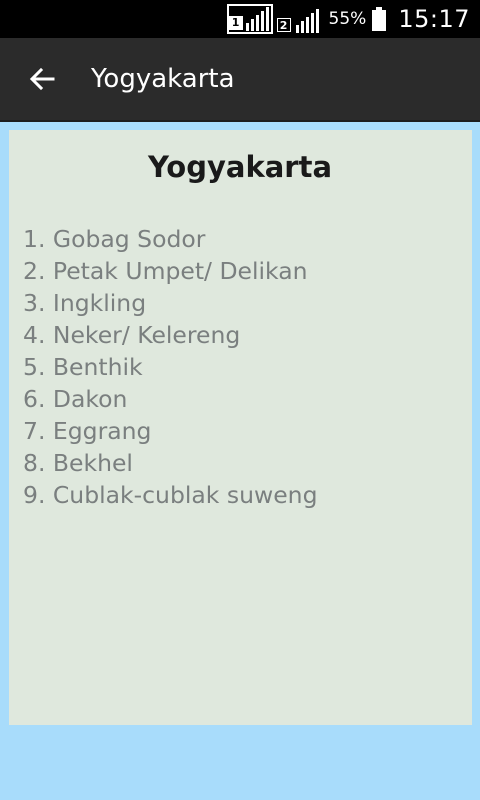 Image resolution: width=480 pixels, height=800 pixels. I want to click on list-item: 6. Dakon, so click(75, 399).